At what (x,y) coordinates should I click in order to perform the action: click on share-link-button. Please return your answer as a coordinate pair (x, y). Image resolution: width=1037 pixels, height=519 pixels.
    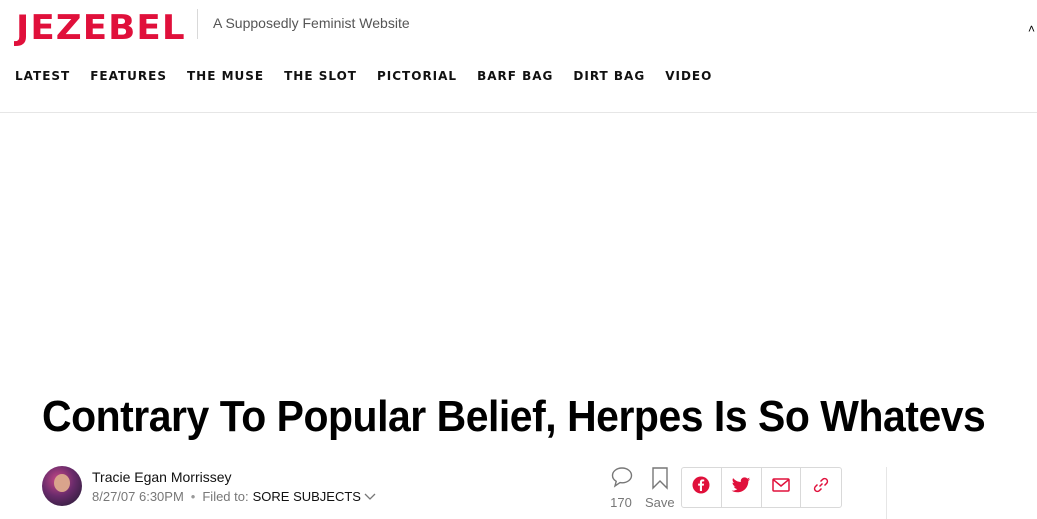
    Looking at the image, I should click on (821, 487).